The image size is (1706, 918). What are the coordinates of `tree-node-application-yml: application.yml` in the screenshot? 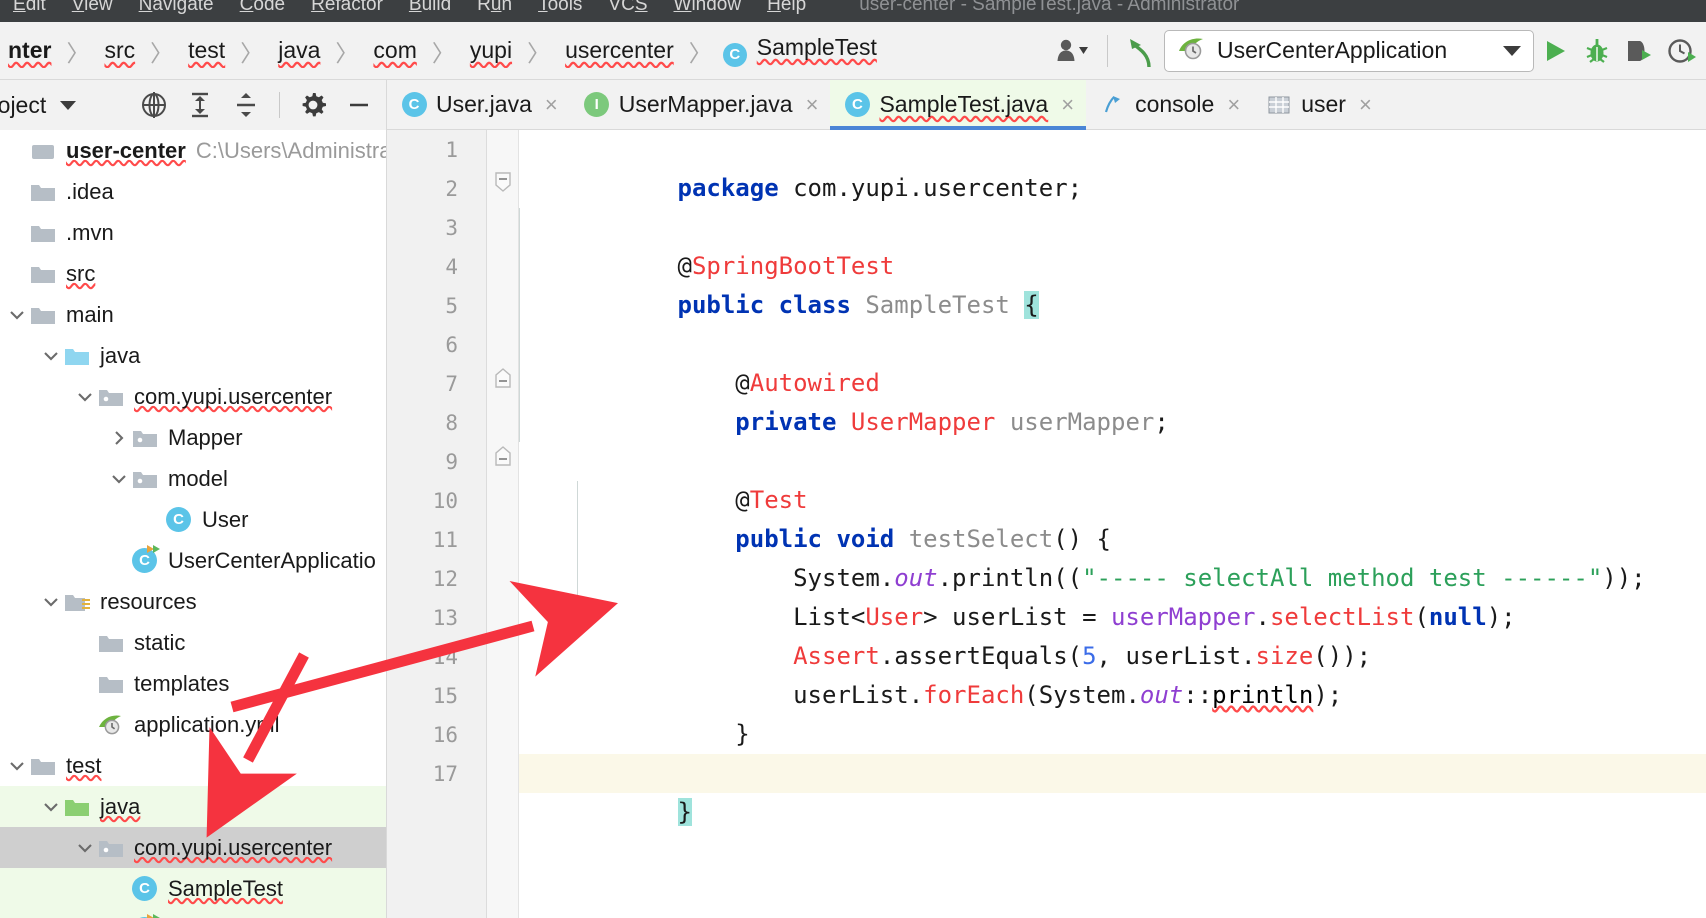 It's located at (193, 724).